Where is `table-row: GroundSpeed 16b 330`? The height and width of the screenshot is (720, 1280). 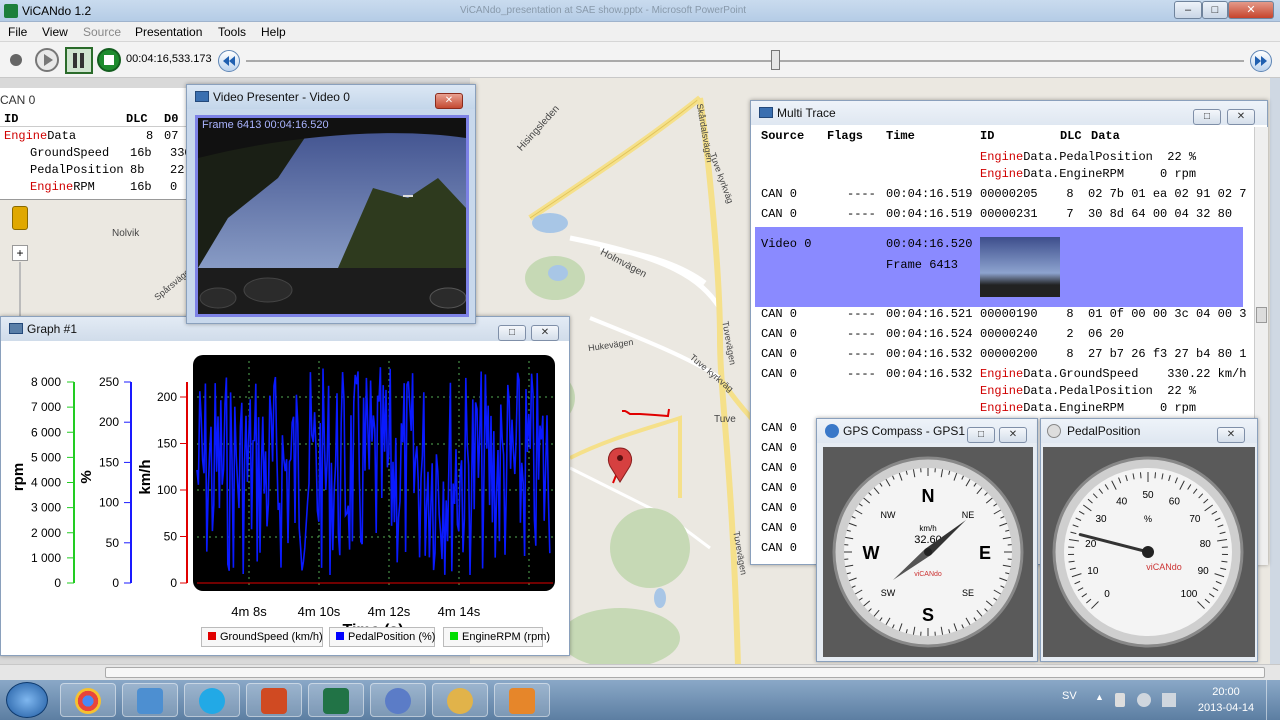
table-row: GroundSpeed 16b 330 is located at coordinates (111, 153).